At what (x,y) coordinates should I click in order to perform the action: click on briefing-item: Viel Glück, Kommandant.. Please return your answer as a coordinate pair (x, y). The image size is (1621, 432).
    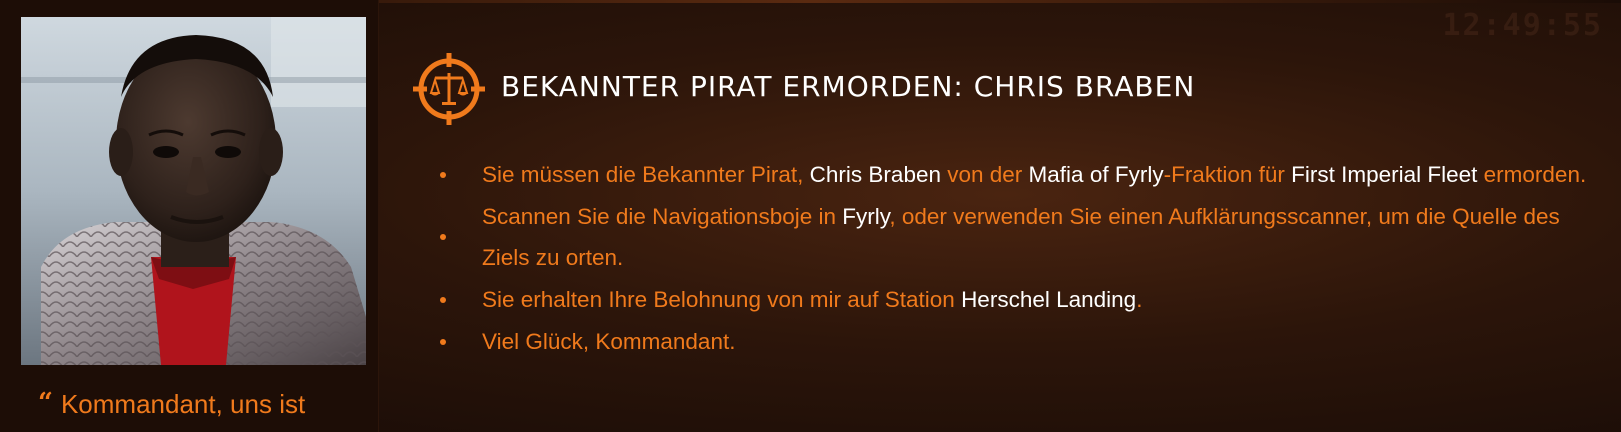
    Looking at the image, I should click on (1020, 341).